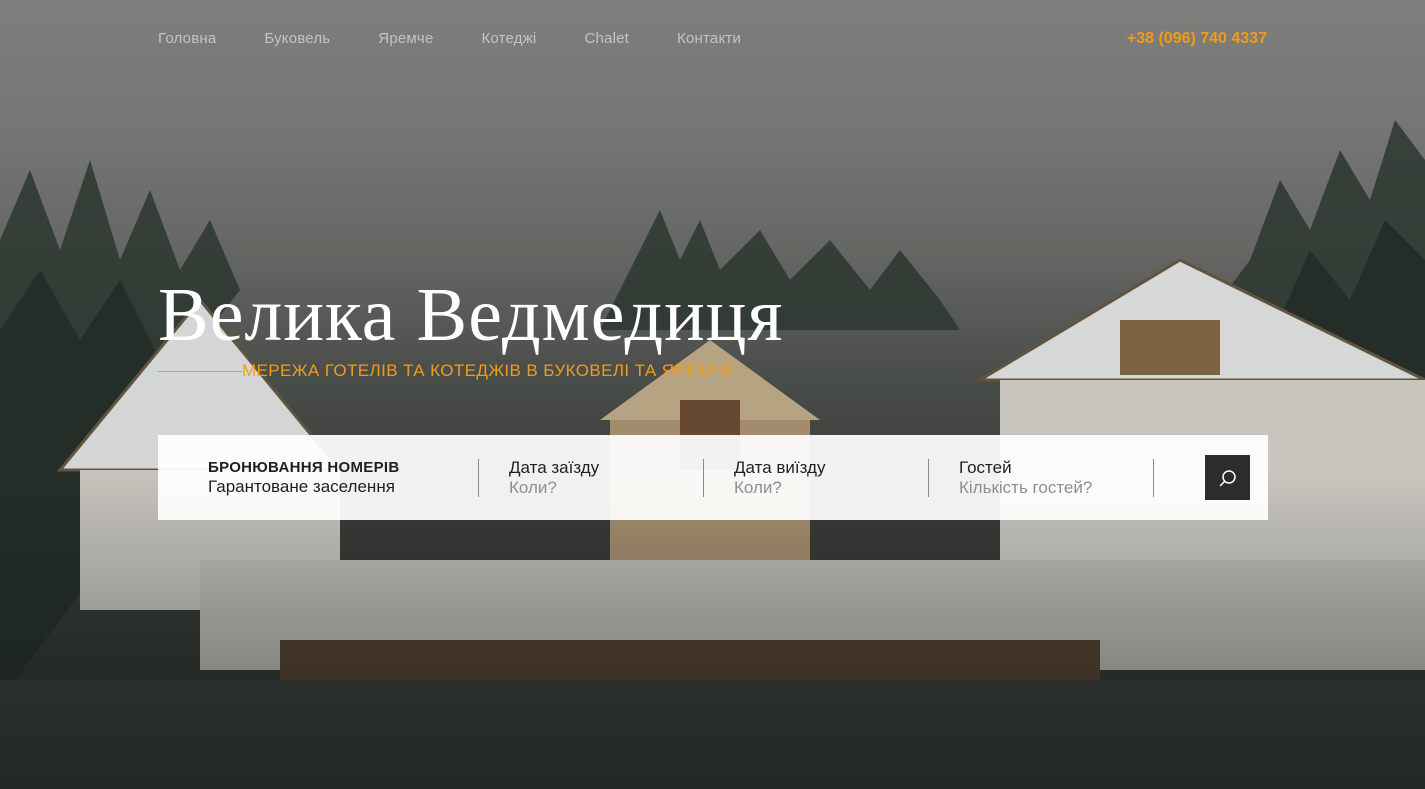 The width and height of the screenshot is (1425, 789). What do you see at coordinates (297, 38) in the screenshot?
I see `nav-item-bukovel: Буковель` at bounding box center [297, 38].